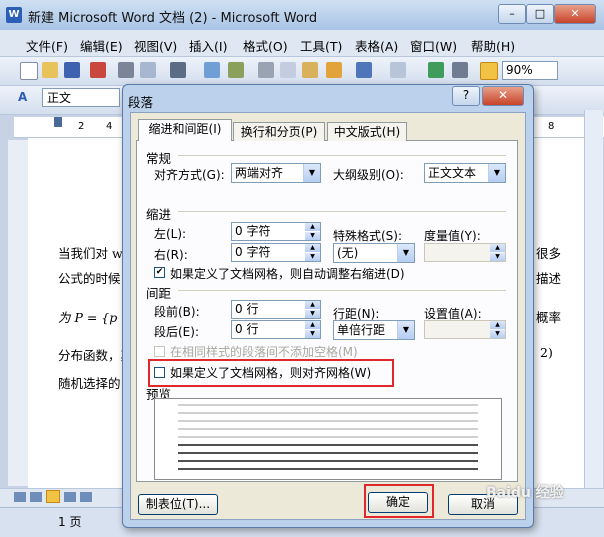 The width and height of the screenshot is (604, 537). I want to click on indent-left-spinner: 0 字符 ▲ ▼, so click(276, 231).